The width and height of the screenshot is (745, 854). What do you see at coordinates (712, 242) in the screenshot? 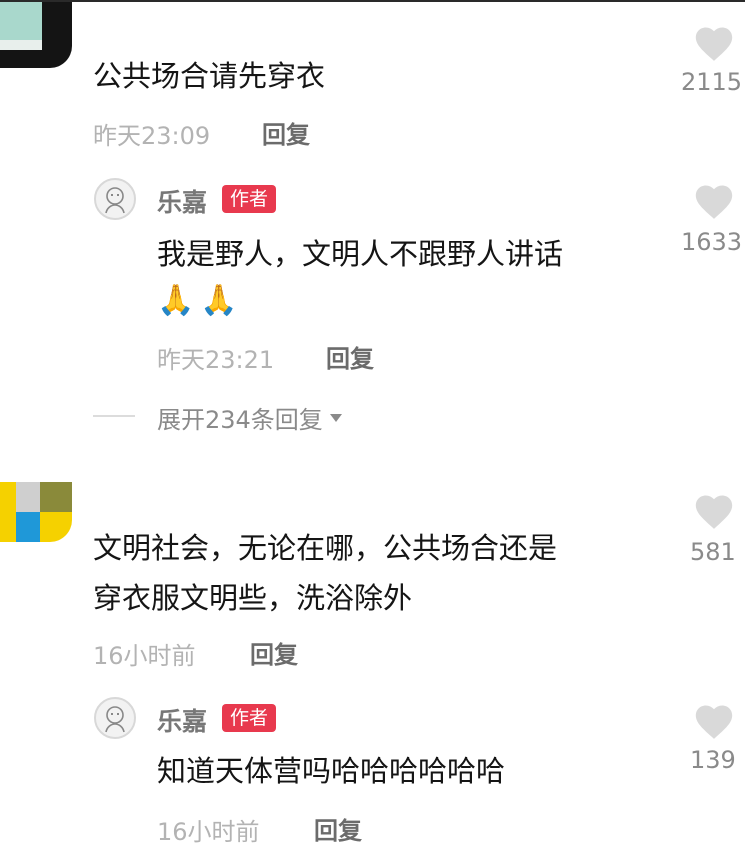
I see `like-count: 1633` at bounding box center [712, 242].